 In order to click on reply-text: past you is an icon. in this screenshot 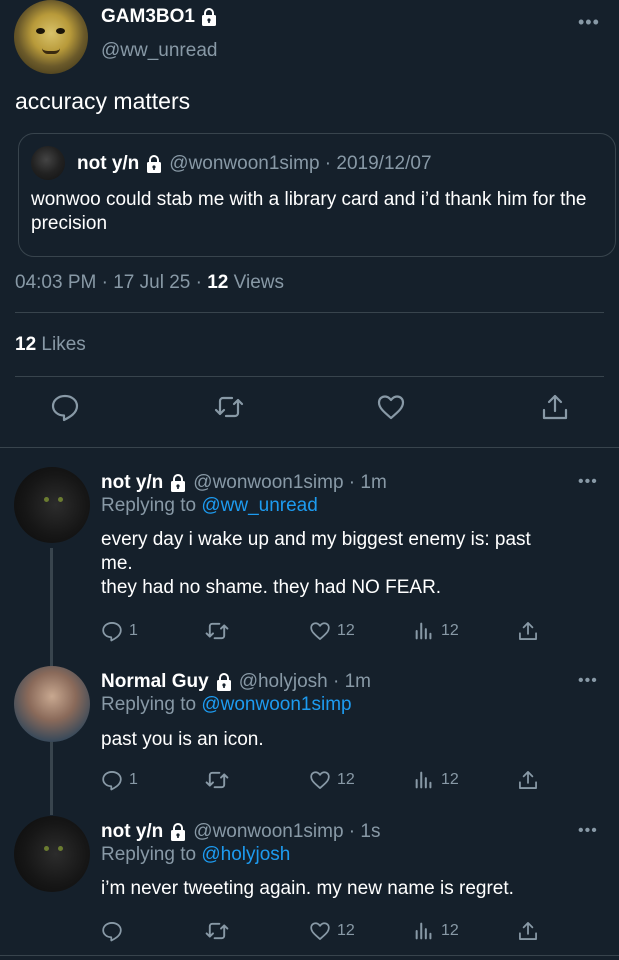, I will do `click(351, 740)`.